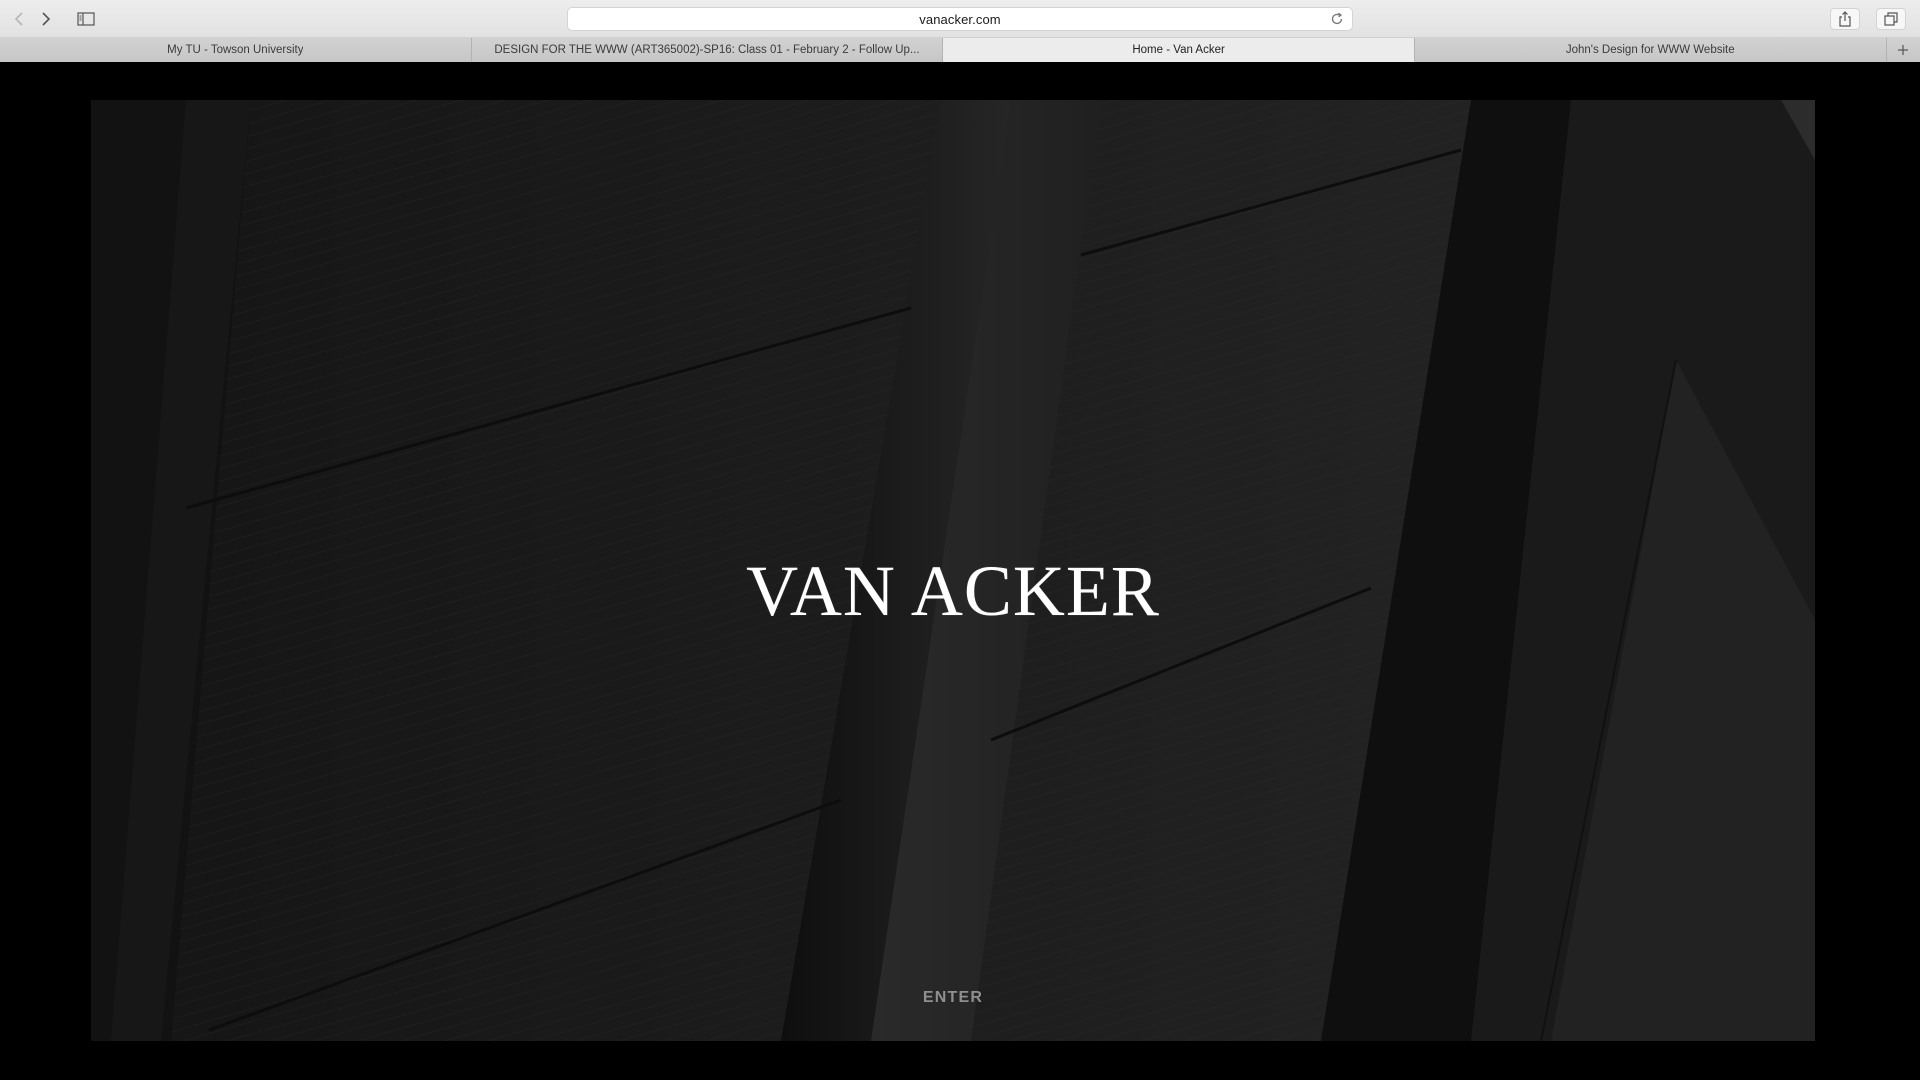 This screenshot has width=1920, height=1080. What do you see at coordinates (1337, 18) in the screenshot?
I see `reload-icon` at bounding box center [1337, 18].